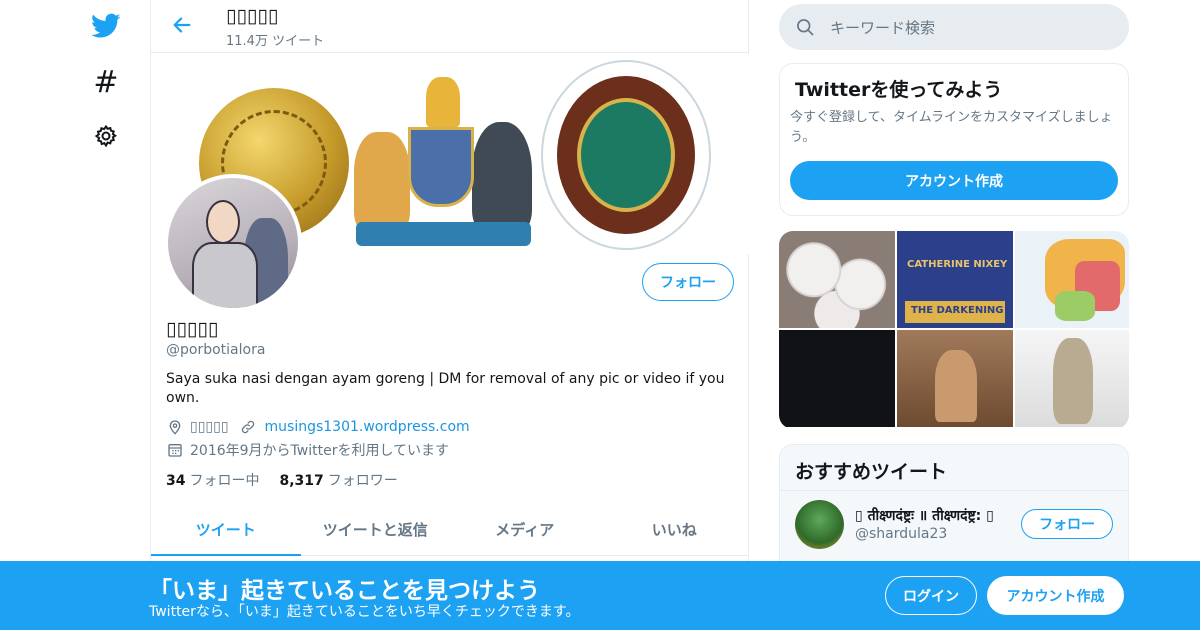 The width and height of the screenshot is (1200, 630). What do you see at coordinates (957, 264) in the screenshot?
I see `book-author-text: CATHERINE NIXEY` at bounding box center [957, 264].